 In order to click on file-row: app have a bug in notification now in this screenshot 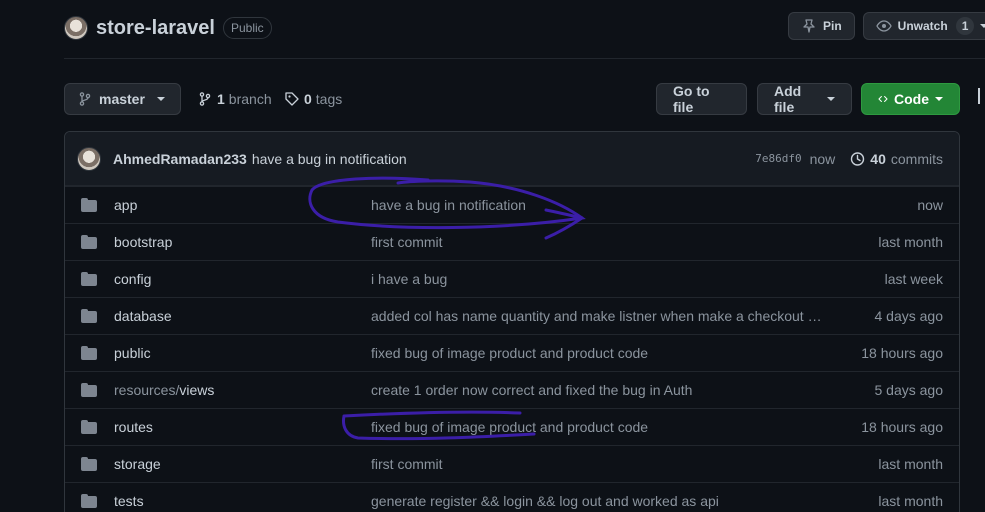, I will do `click(512, 204)`.